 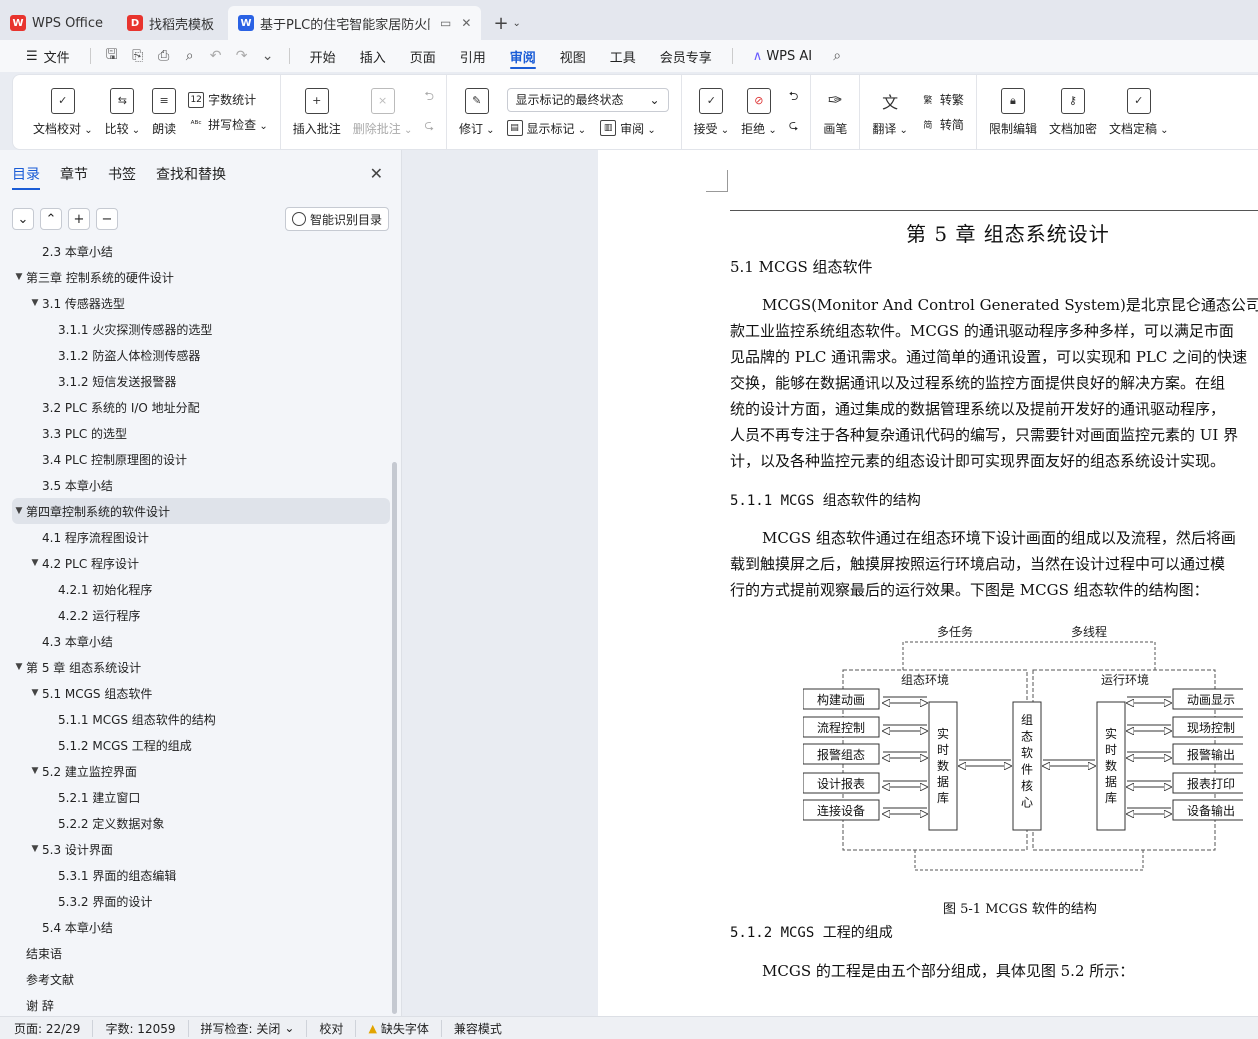 I want to click on toc-item: 5.3.2 界面的设计, so click(x=201, y=901).